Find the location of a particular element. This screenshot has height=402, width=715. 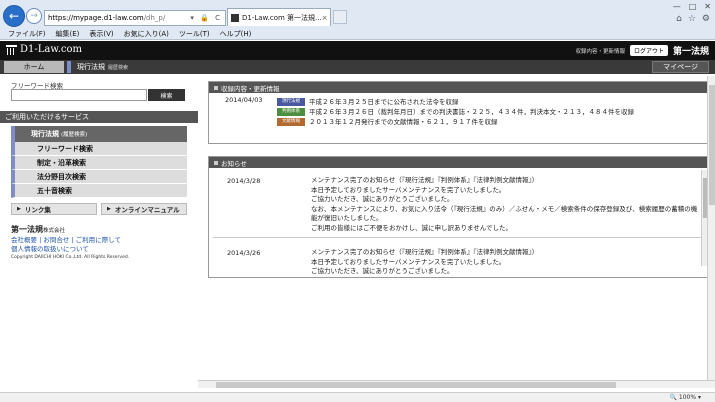

manual-button: ▶ オンラインマニュアル is located at coordinates (144, 209).